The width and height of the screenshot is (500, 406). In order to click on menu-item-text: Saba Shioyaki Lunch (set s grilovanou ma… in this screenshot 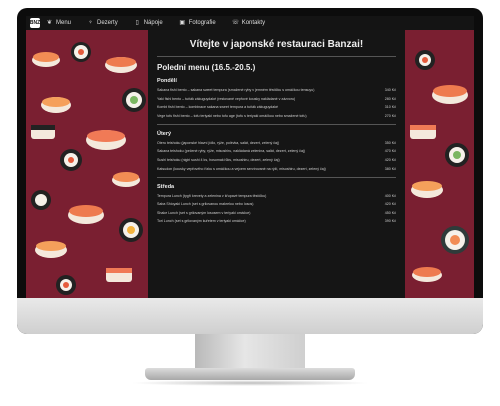, I will do `click(205, 204)`.